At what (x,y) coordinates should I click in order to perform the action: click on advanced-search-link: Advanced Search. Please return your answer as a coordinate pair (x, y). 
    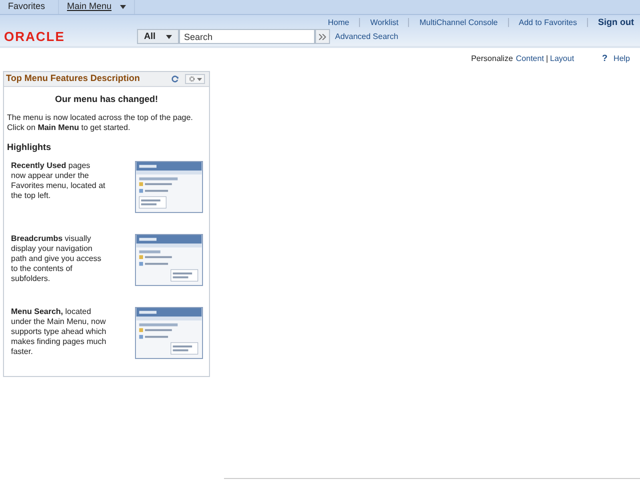
    Looking at the image, I should click on (366, 36).